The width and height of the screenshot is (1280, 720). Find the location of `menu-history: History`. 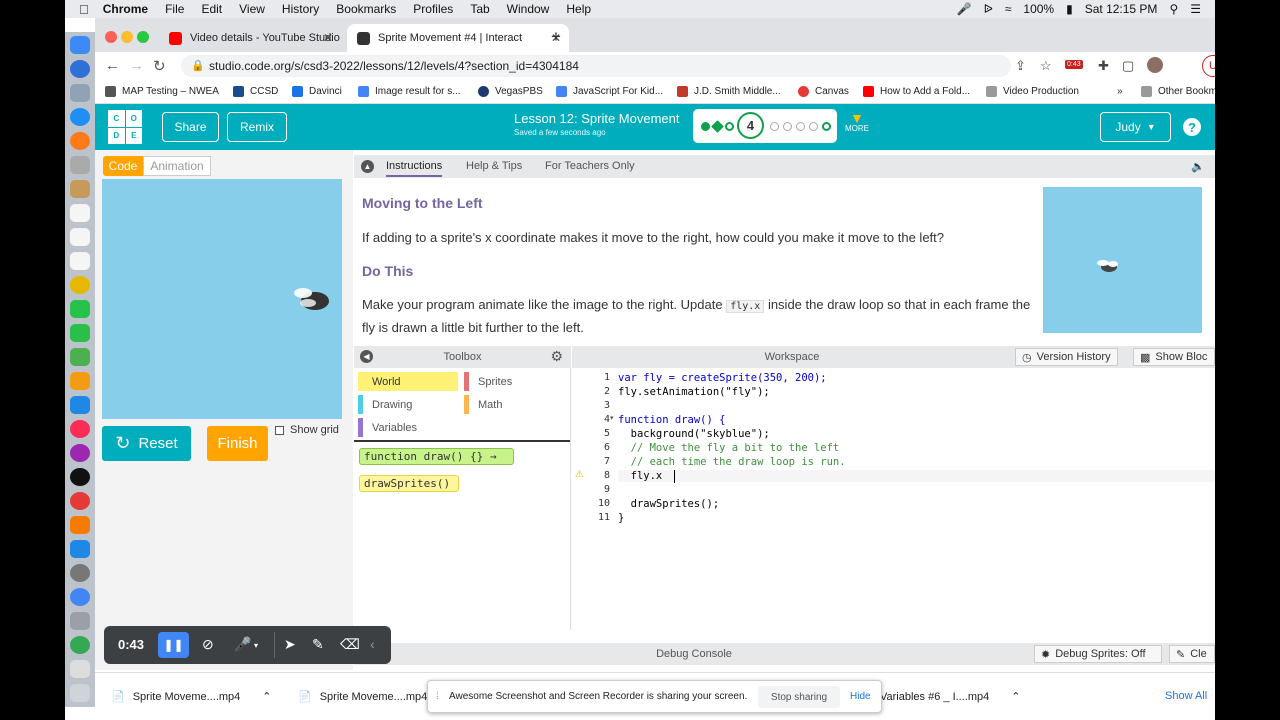

menu-history: History is located at coordinates (300, 9).